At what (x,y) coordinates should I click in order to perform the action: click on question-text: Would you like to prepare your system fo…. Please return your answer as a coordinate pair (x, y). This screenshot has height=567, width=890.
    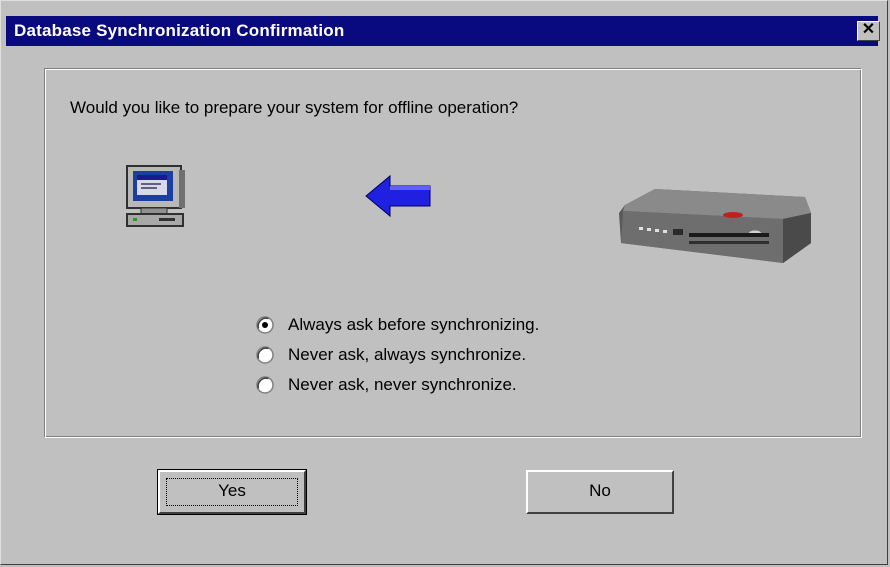
    Looking at the image, I should click on (294, 107).